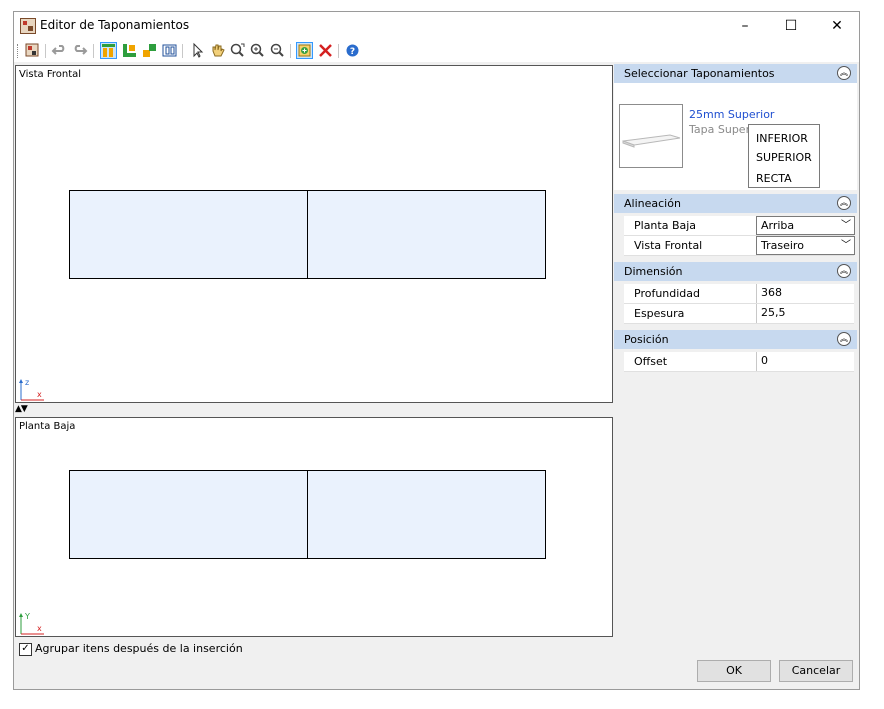  Describe the element at coordinates (837, 26) in the screenshot. I see `close-button: ✕` at that location.